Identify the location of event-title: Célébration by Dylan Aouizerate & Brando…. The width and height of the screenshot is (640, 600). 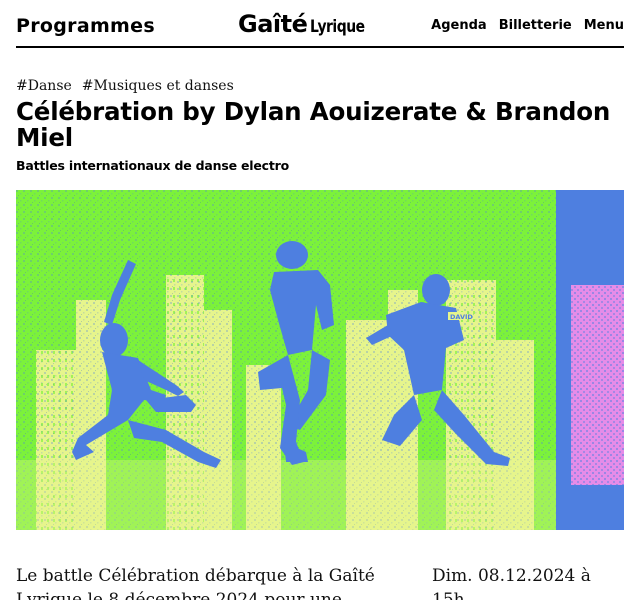
(313, 124).